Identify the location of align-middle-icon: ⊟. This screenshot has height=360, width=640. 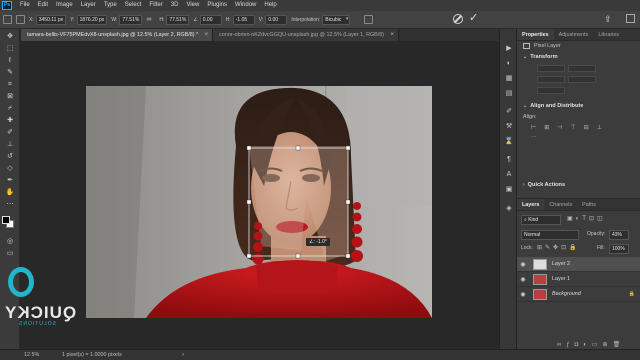
(586, 127).